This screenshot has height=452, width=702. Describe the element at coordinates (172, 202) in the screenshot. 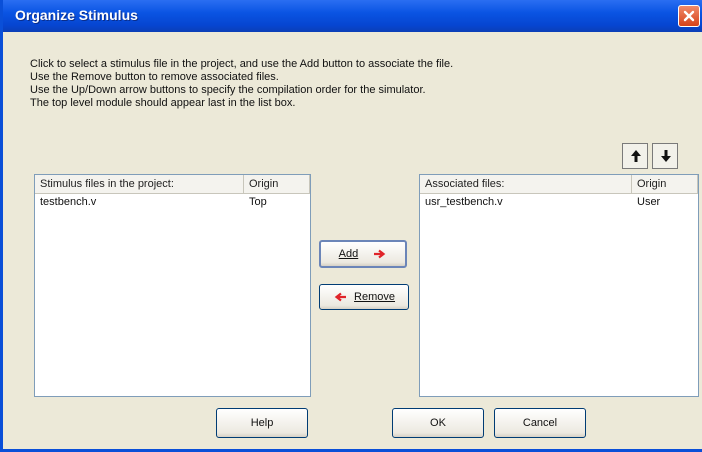

I see `list-item: testbench.v Top` at that location.